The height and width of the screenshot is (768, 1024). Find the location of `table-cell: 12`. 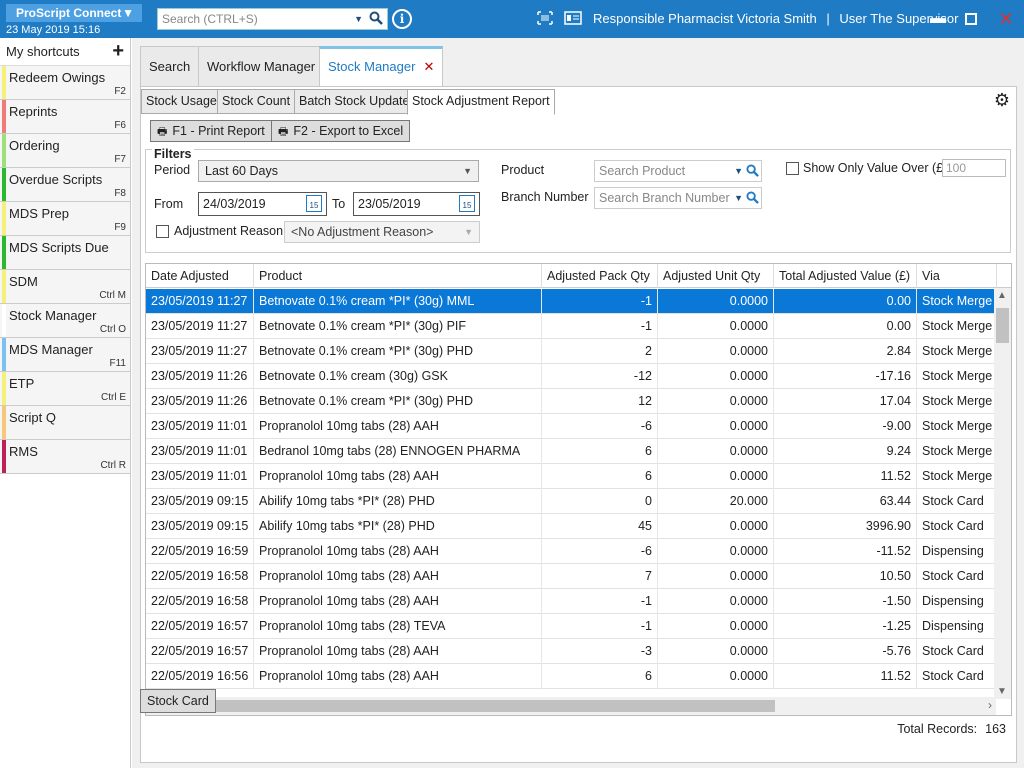

table-cell: 12 is located at coordinates (600, 401).